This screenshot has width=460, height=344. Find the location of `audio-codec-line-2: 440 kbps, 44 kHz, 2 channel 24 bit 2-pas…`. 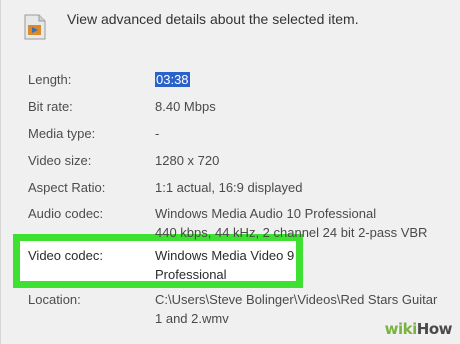

audio-codec-line-2: 440 kbps, 44 kHz, 2 channel 24 bit 2-pas… is located at coordinates (291, 232).